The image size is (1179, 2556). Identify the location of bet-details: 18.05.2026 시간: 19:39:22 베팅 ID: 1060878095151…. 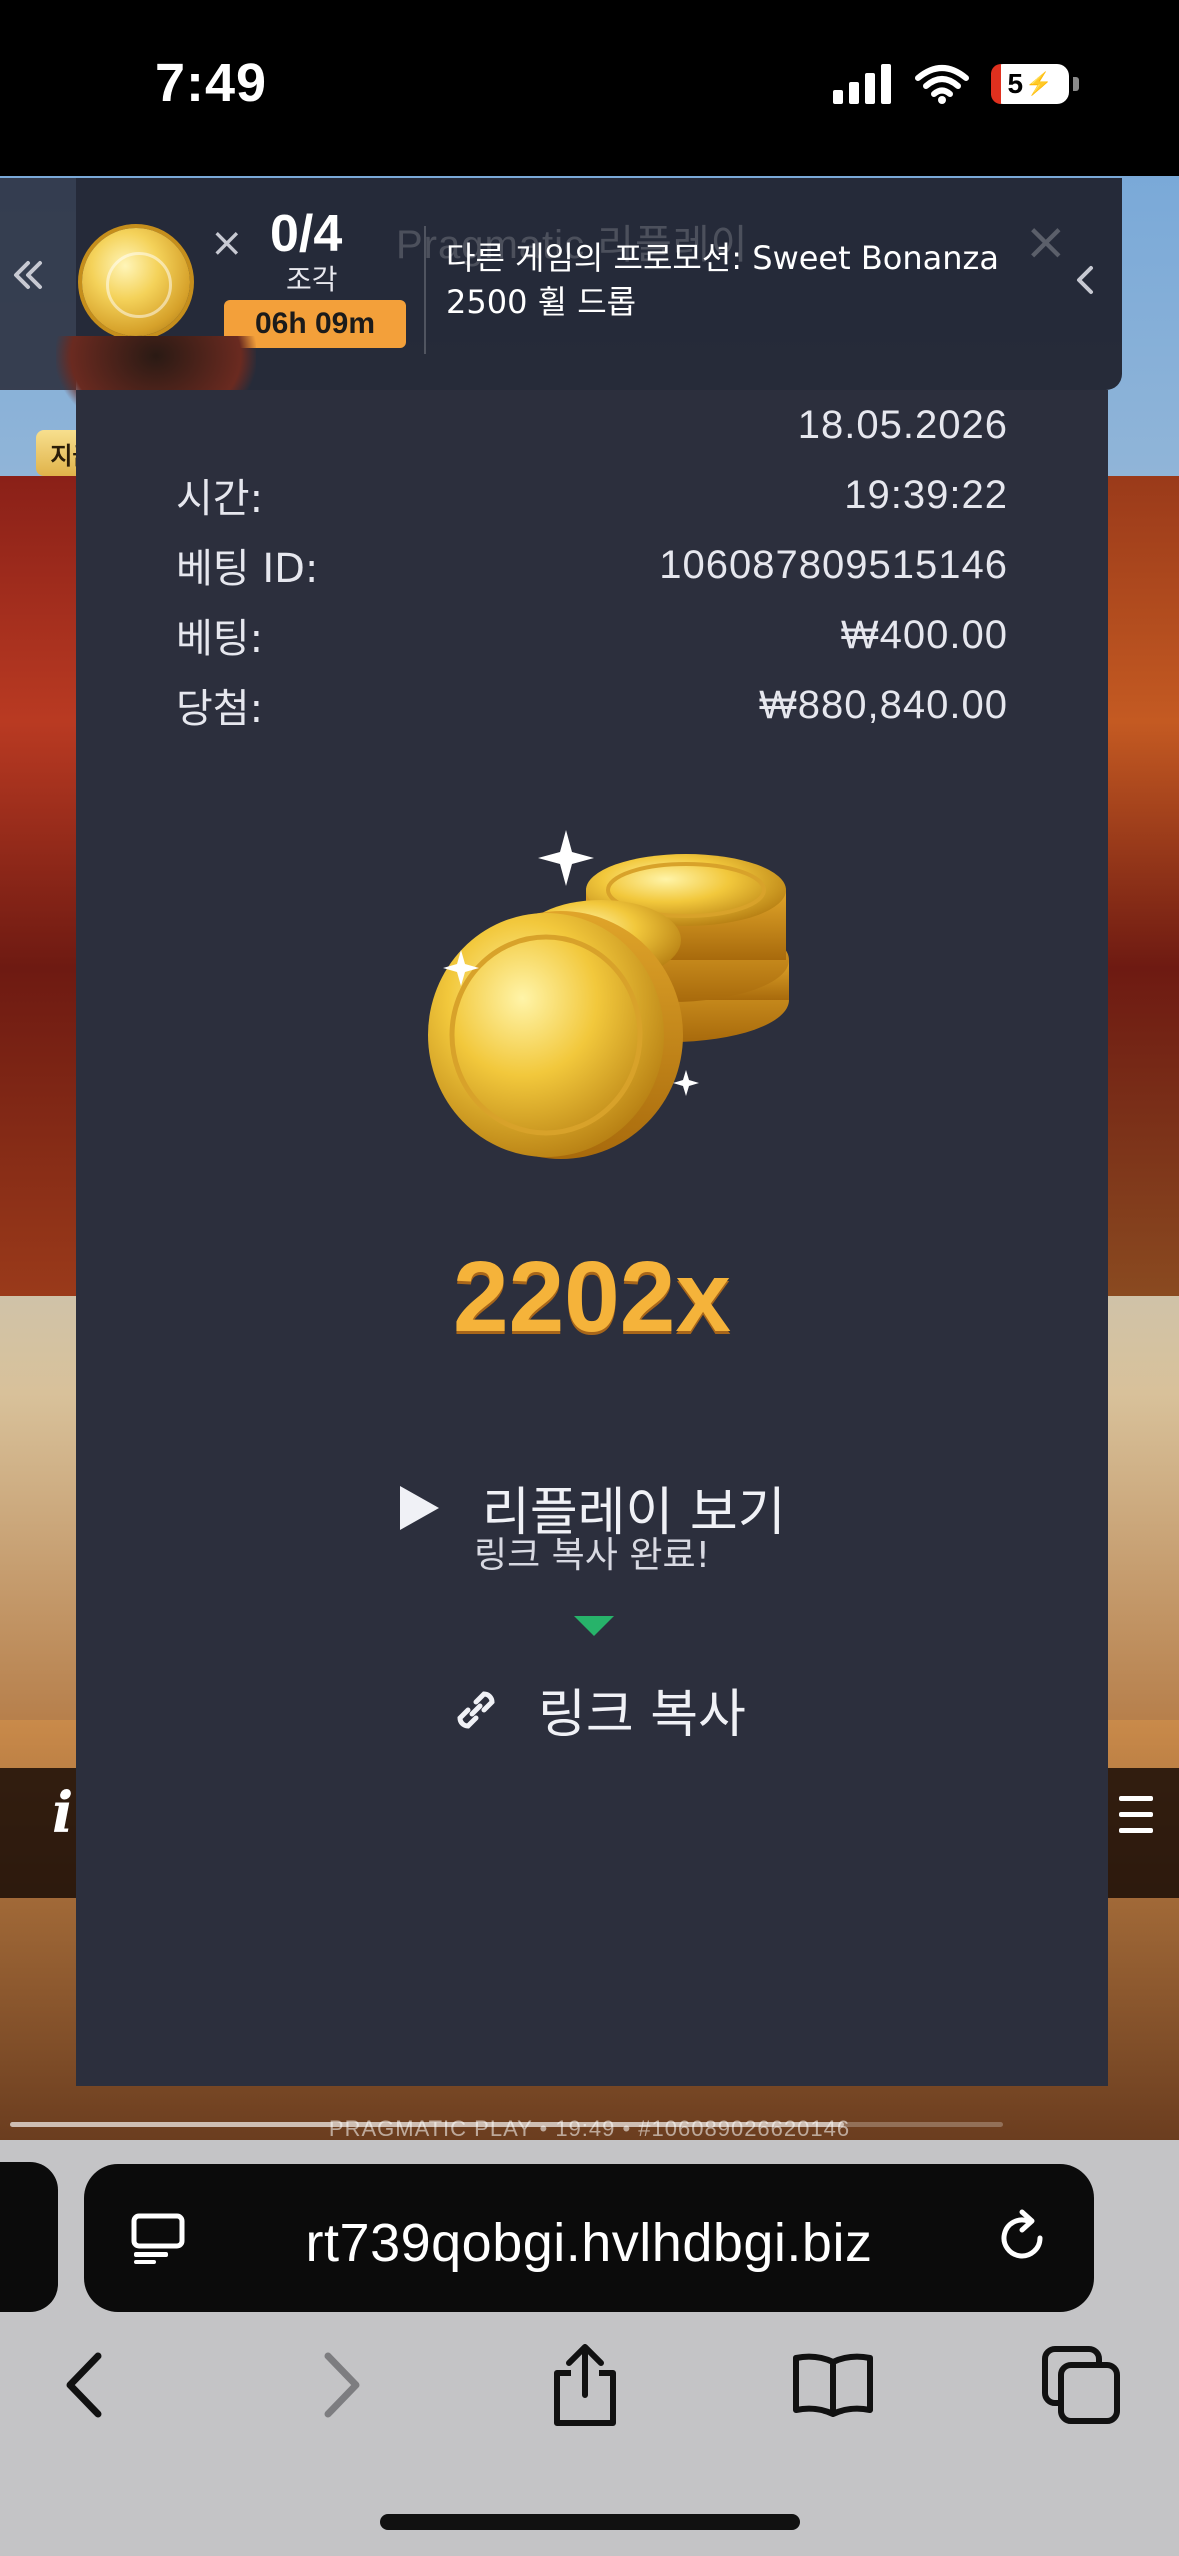
(592, 565).